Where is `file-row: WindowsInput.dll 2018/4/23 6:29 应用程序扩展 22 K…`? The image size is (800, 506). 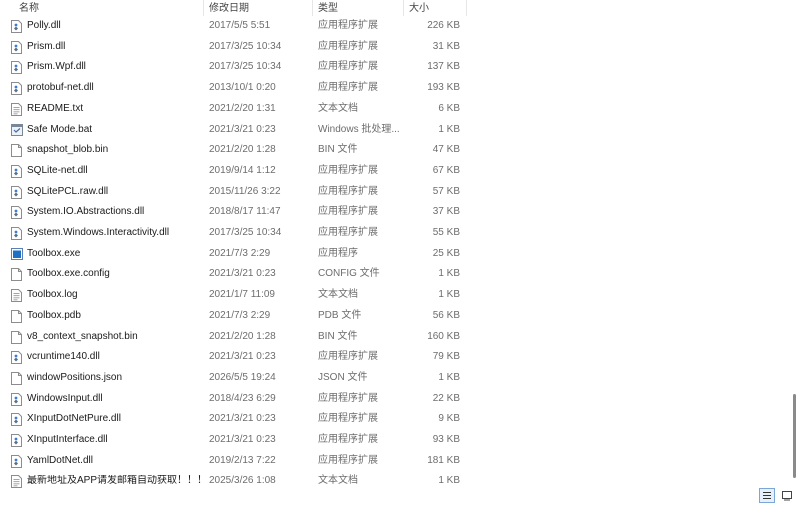
file-row: WindowsInput.dll 2018/4/23 6:29 应用程序扩展 22 K… is located at coordinates (235, 399).